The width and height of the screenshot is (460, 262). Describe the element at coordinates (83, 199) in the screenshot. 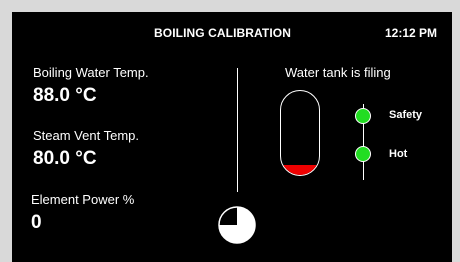

I see `element-power-label: Element Power %` at that location.